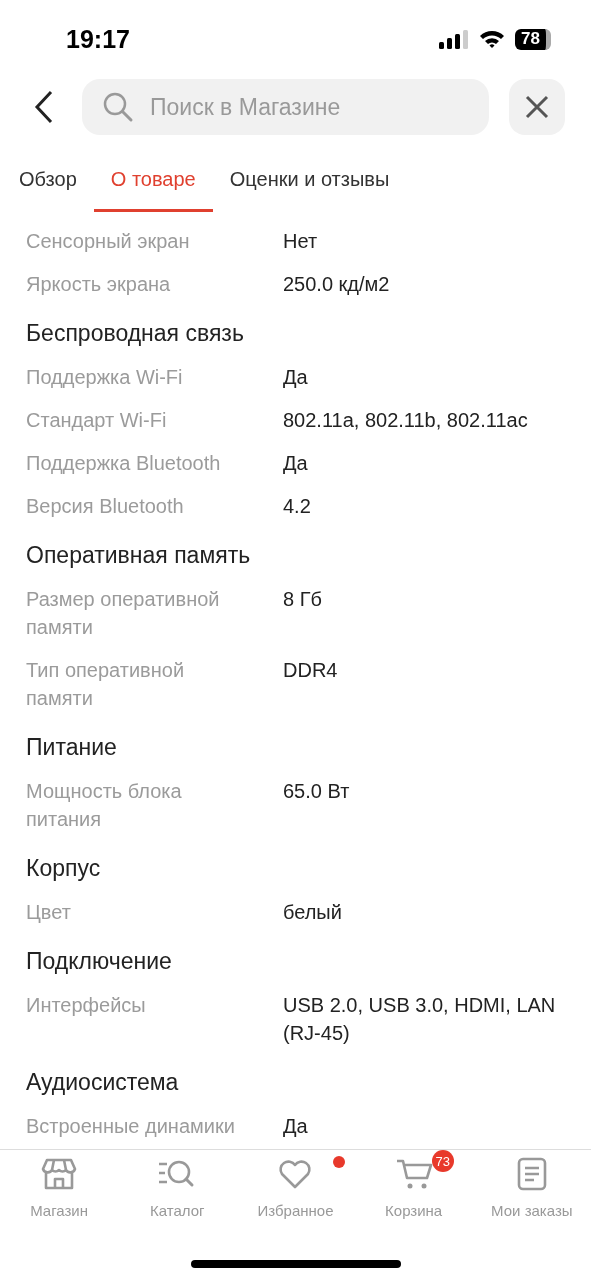 Image resolution: width=591 pixels, height=1280 pixels. Describe the element at coordinates (104, 805) in the screenshot. I see `spec-label: Мощность блока питания` at that location.